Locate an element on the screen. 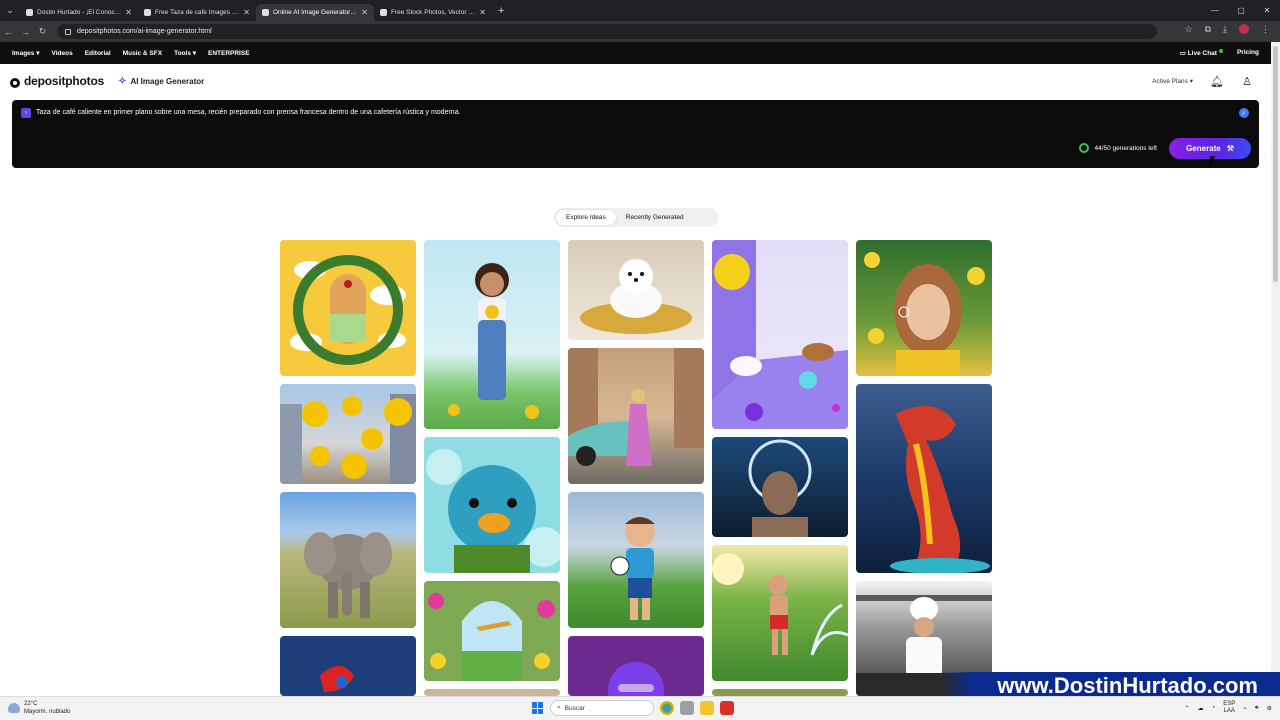 Image resolution: width=1280 pixels, height=720 pixels. dragon-illustration is located at coordinates (940, 489).